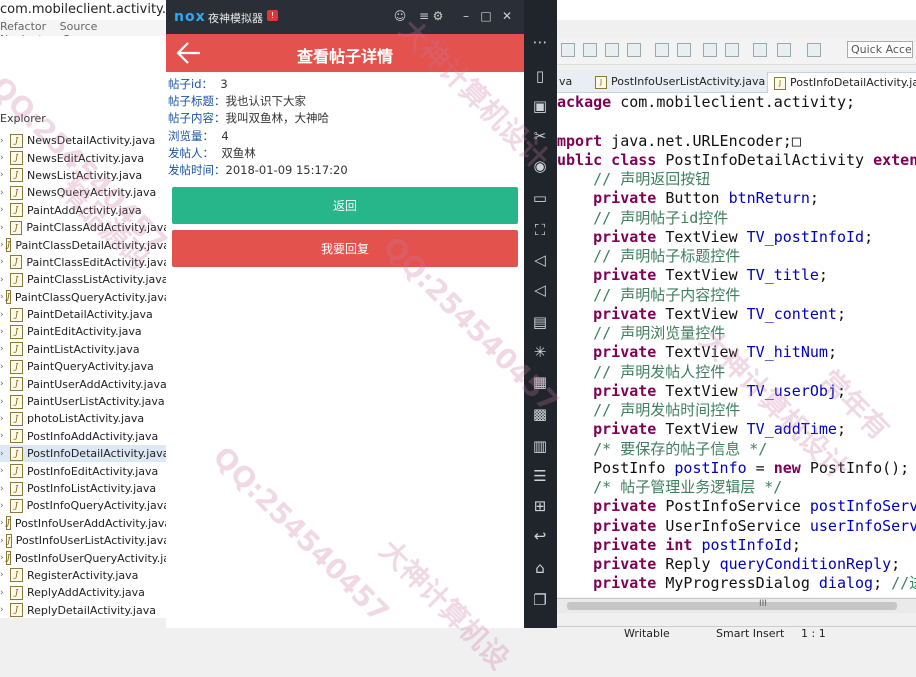  What do you see at coordinates (540, 600) in the screenshot?
I see `recent-apps-icon: ❐` at bounding box center [540, 600].